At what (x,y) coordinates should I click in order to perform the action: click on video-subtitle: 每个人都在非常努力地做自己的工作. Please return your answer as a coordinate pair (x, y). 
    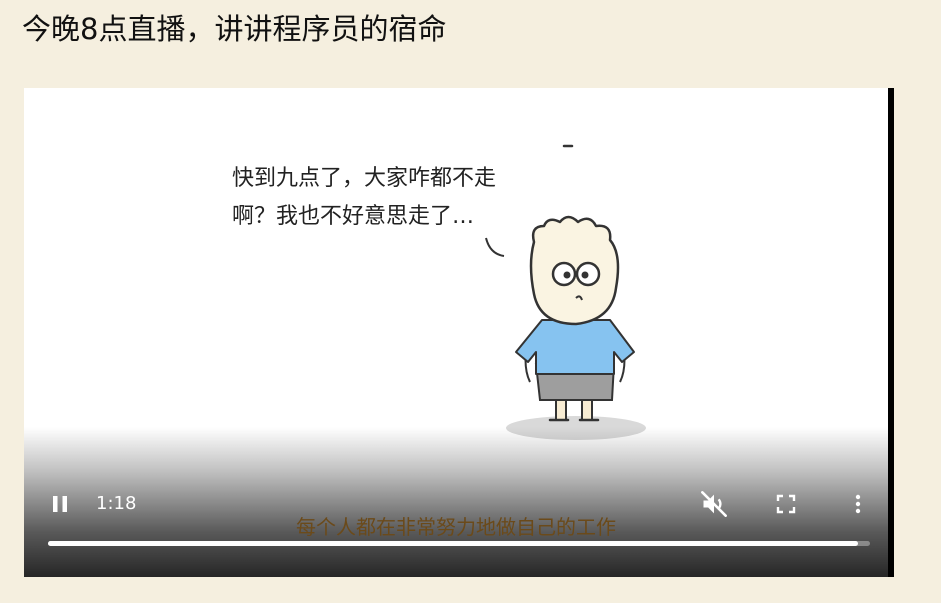
    Looking at the image, I should click on (456, 527).